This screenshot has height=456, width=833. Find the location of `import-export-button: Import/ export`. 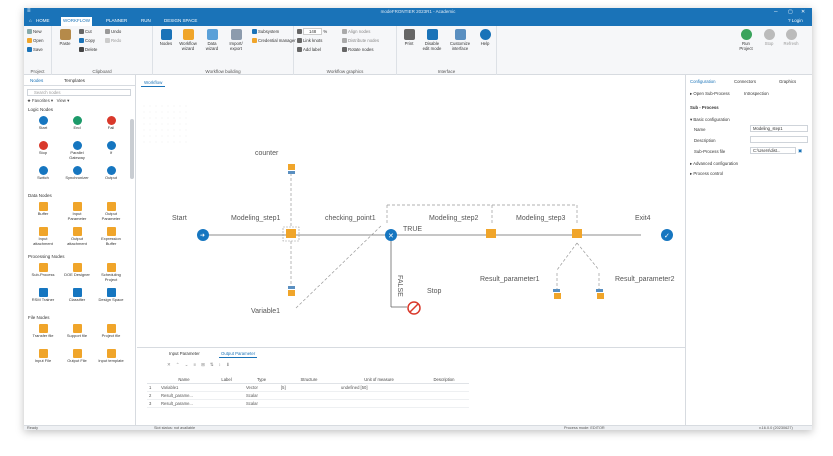

import-export-button: Import/ export is located at coordinates (236, 40).